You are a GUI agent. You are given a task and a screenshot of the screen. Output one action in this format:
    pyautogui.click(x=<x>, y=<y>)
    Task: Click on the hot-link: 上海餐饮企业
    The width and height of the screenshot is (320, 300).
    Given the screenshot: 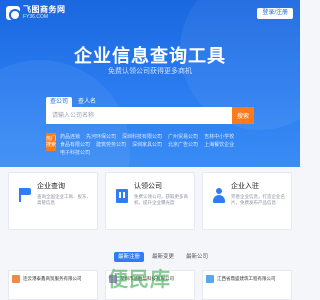 What is the action you would take?
    pyautogui.click(x=219, y=145)
    